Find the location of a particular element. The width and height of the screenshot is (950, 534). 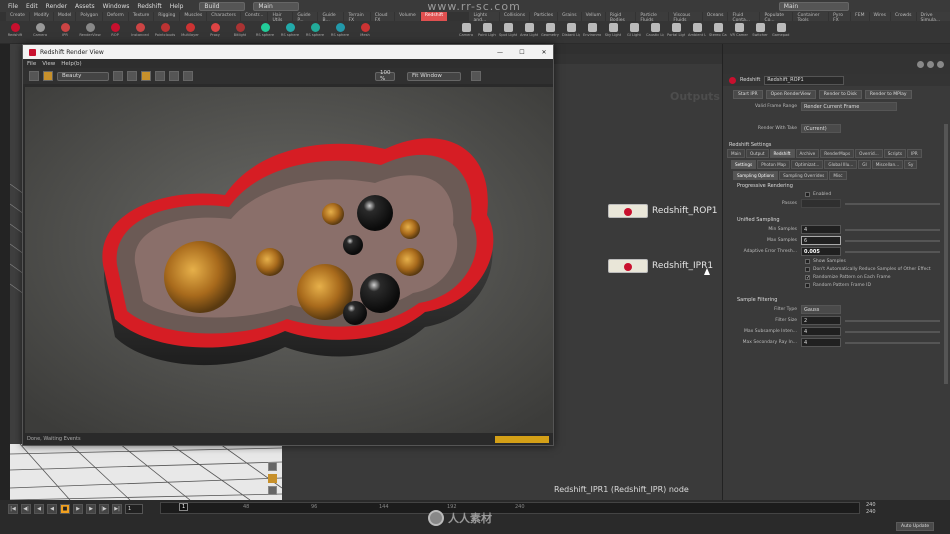

step-back-icon: ◀ is located at coordinates (39, 509).